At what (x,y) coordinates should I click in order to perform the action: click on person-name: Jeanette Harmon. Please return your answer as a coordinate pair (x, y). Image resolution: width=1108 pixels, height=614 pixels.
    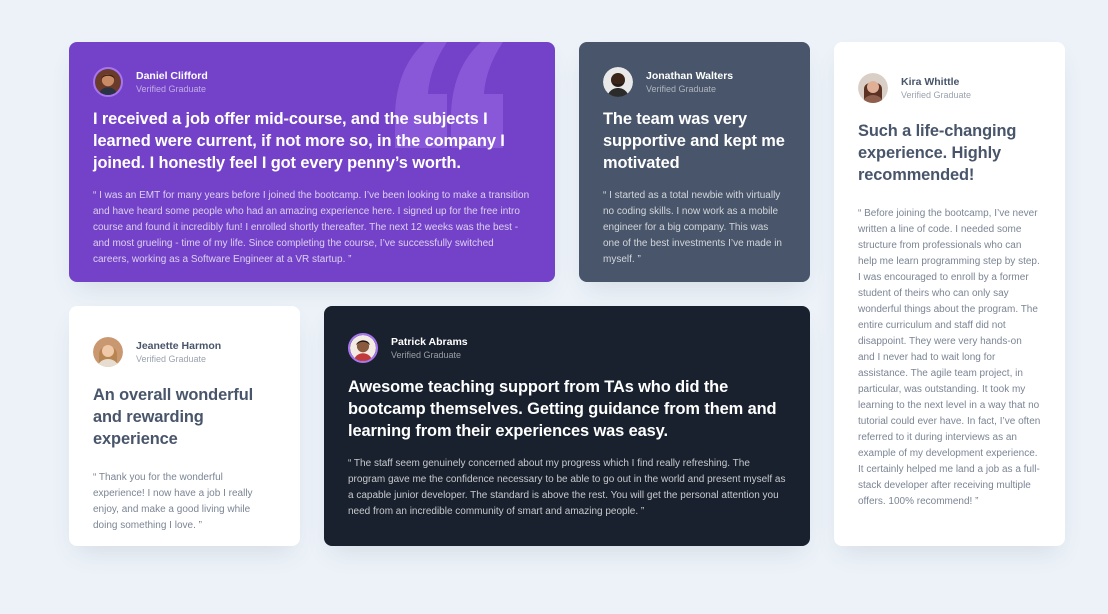
    Looking at the image, I should click on (179, 345).